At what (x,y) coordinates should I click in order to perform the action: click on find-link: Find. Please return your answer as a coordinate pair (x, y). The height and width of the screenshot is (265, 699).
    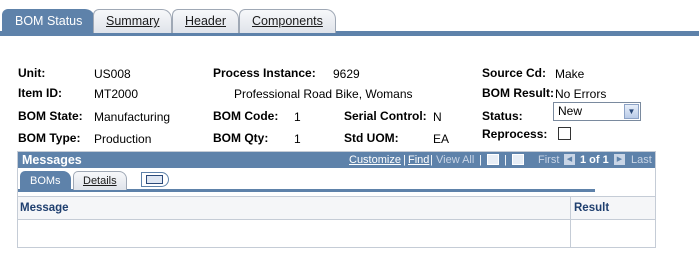
    Looking at the image, I should click on (418, 160).